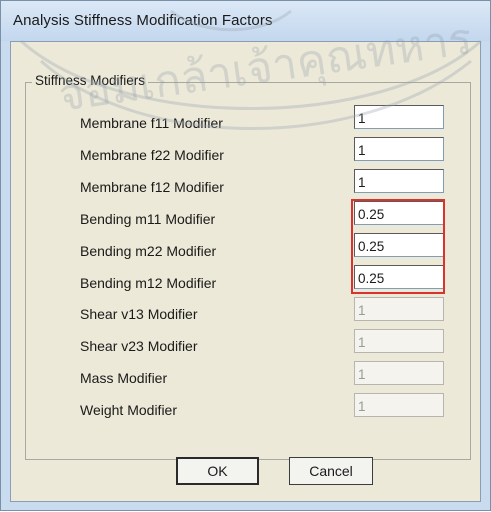 This screenshot has height=512, width=491. I want to click on shear-v23-input, so click(399, 341).